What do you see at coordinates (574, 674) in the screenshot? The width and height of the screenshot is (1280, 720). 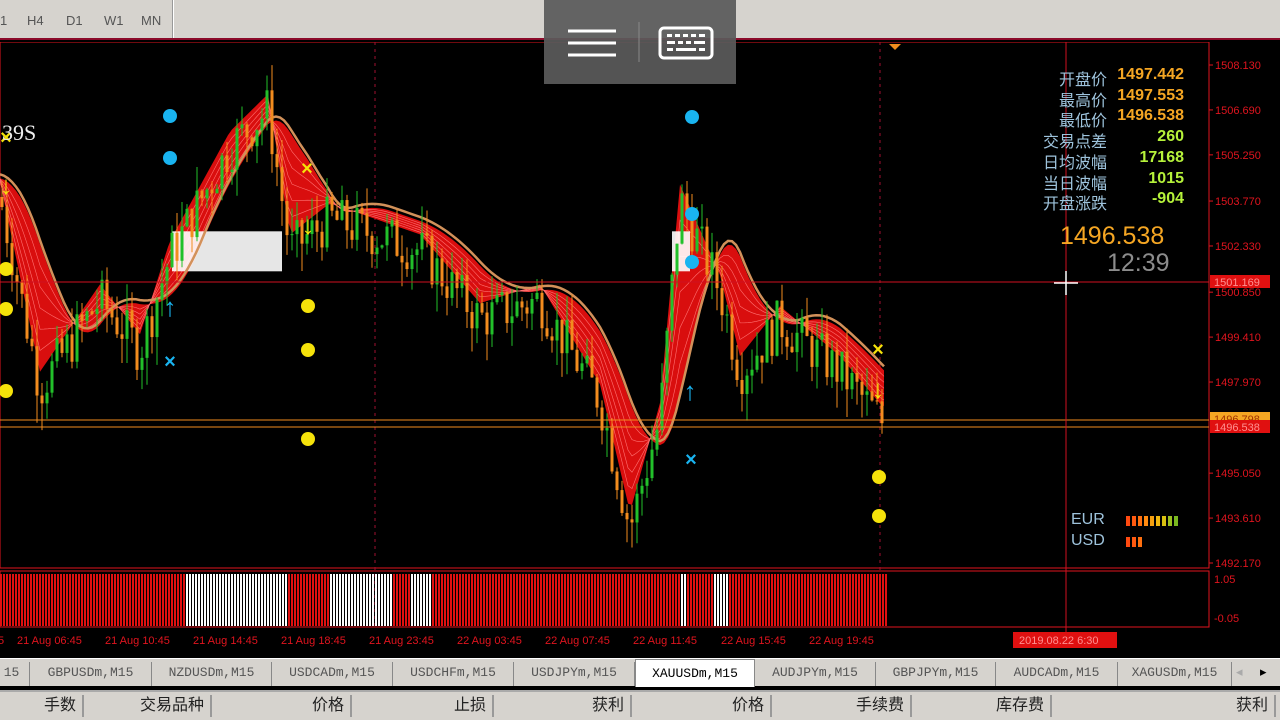 I see `chart-tab: USDJPYm,M15` at bounding box center [574, 674].